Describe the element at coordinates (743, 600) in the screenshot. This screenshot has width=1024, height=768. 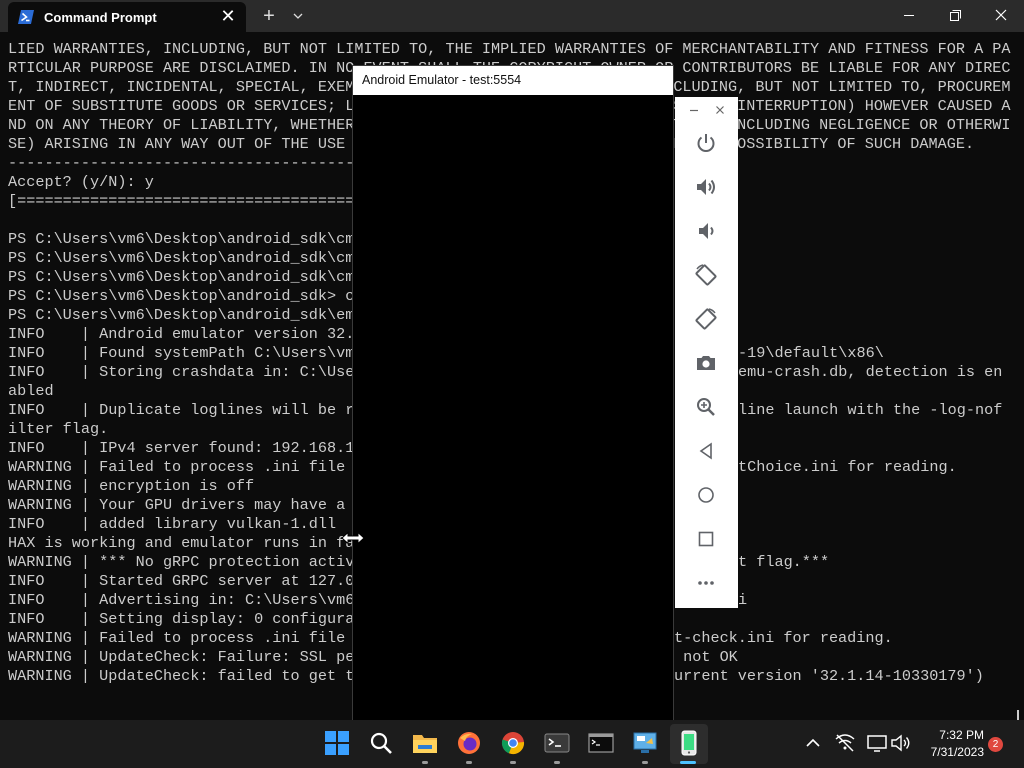
I see `console-line-fragment: i` at that location.